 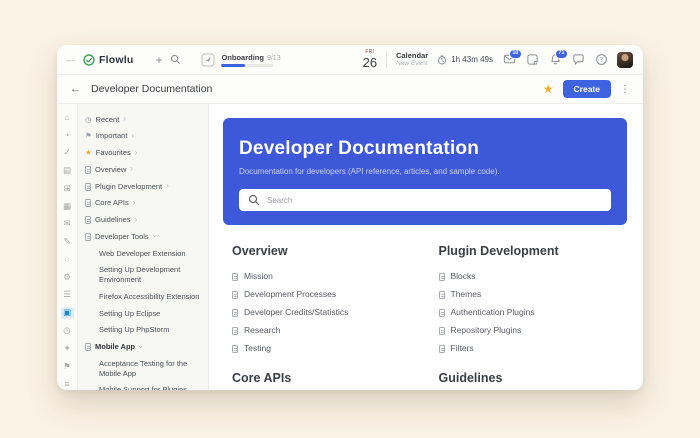 I want to click on search-icon, so click(x=175, y=59).